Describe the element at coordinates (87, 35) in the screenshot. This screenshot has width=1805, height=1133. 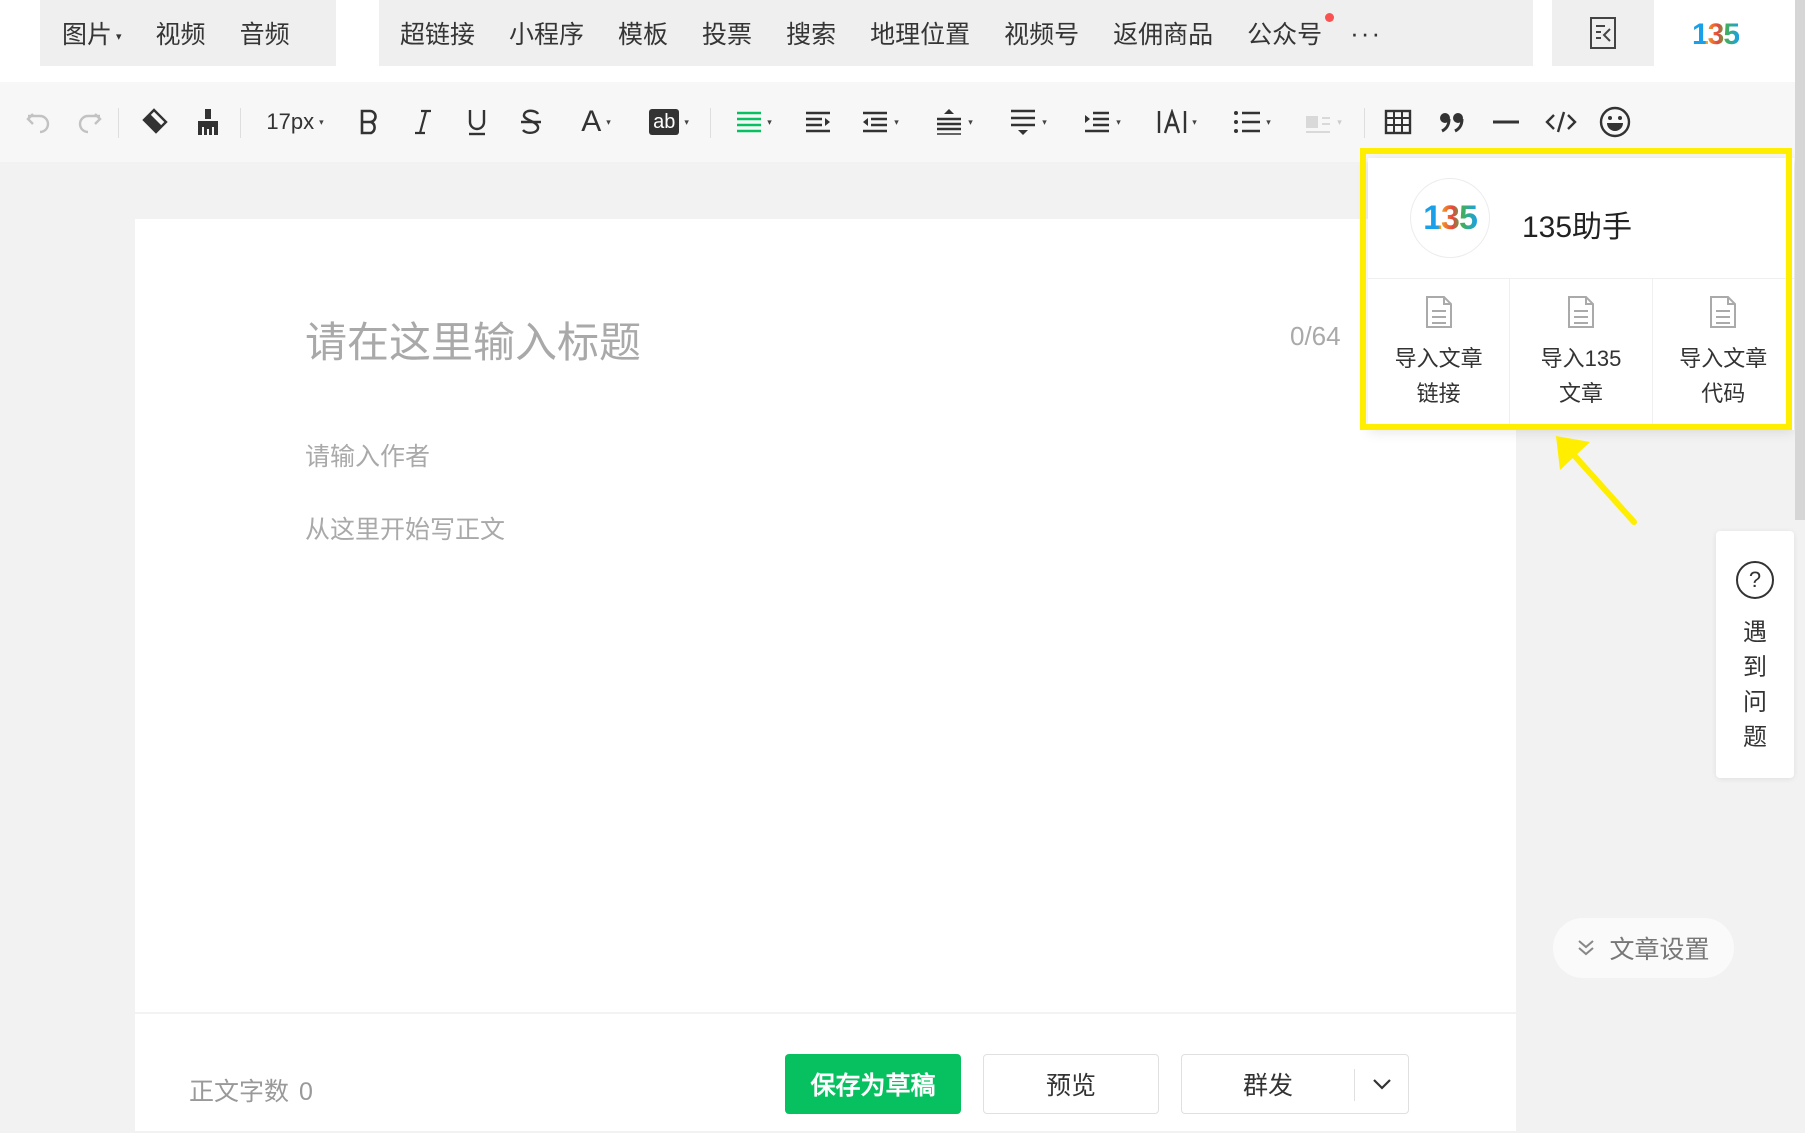
I see `insert-image-label: 图片` at that location.